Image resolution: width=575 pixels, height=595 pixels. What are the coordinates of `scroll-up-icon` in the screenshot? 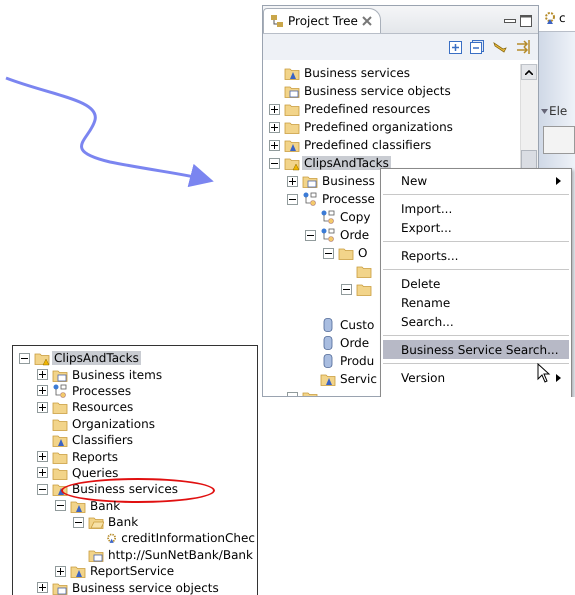 It's located at (529, 72).